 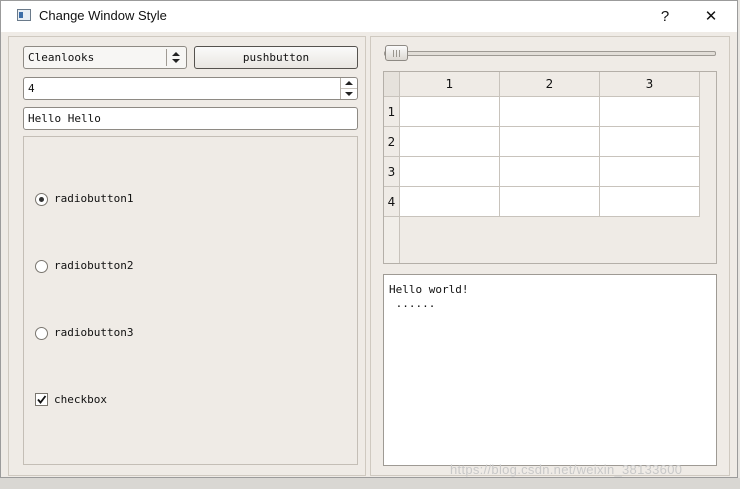 What do you see at coordinates (31, 88) in the screenshot?
I see `spinbox-value: 4` at bounding box center [31, 88].